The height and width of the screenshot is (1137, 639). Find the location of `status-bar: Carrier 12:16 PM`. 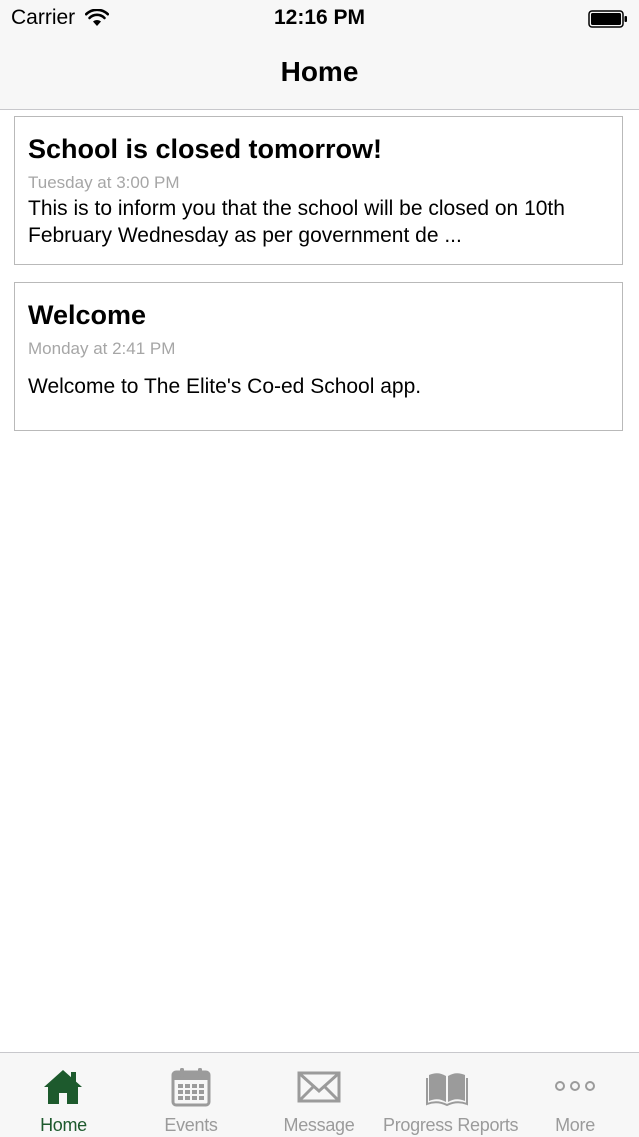

status-bar: Carrier 12:16 PM is located at coordinates (319, 20).